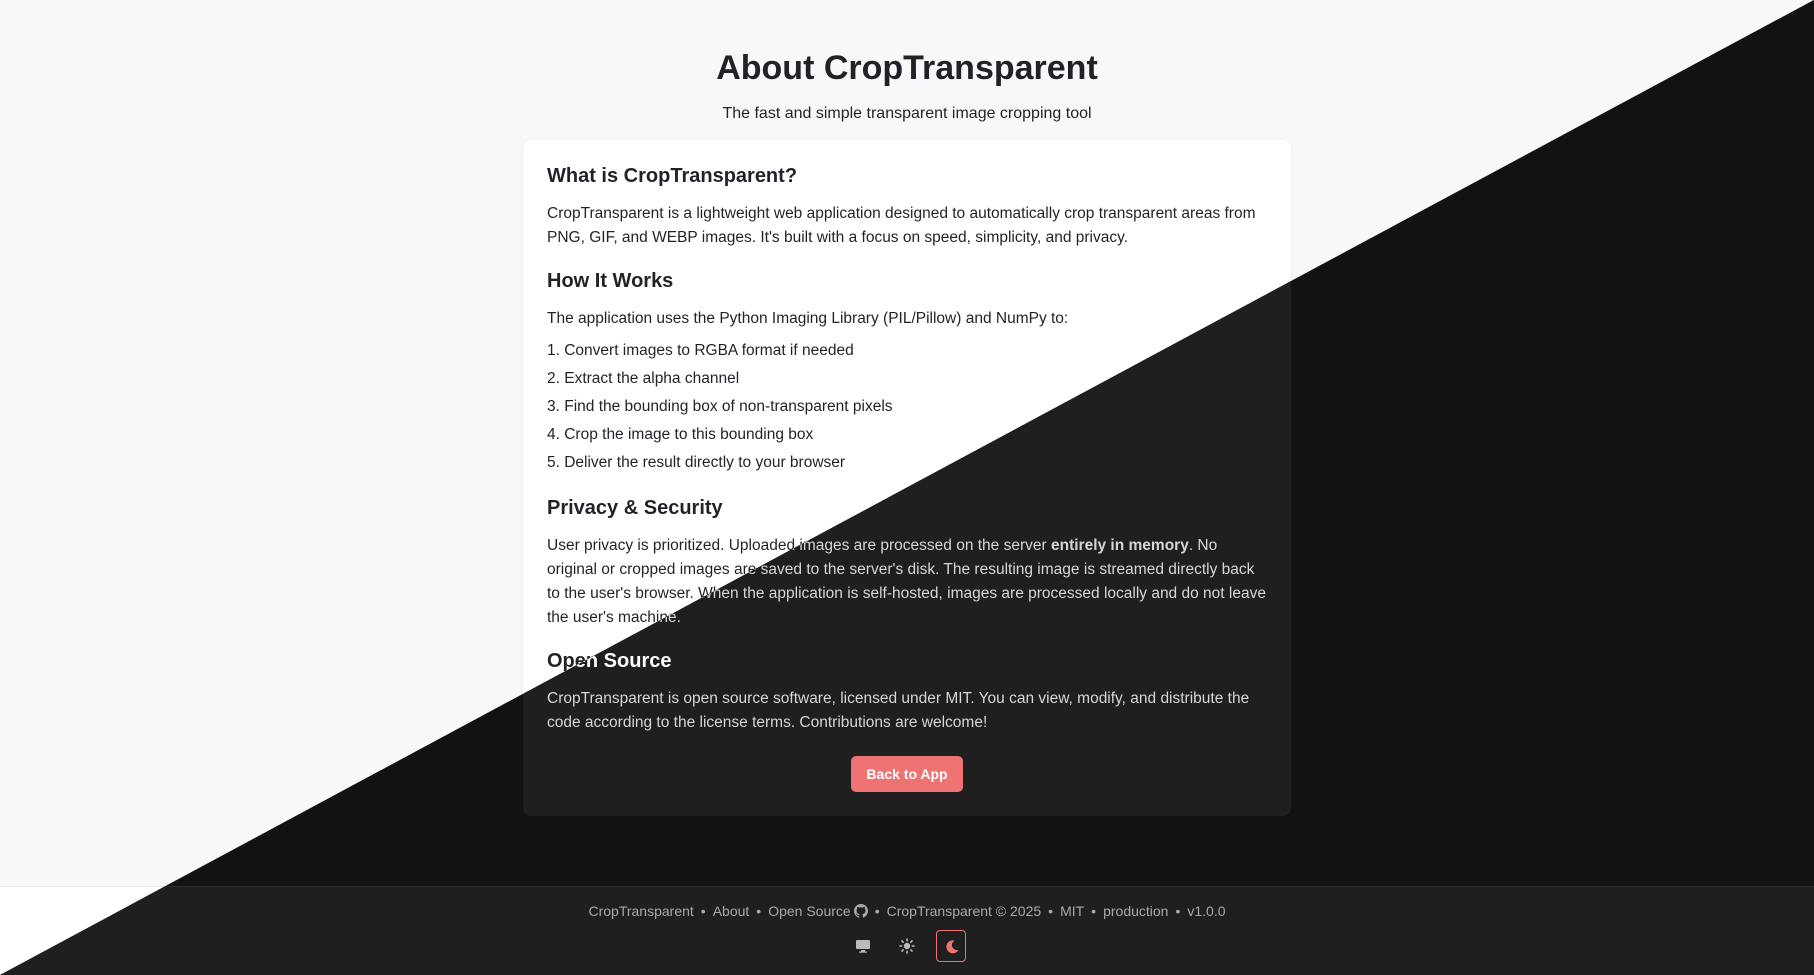 The image size is (1814, 975). What do you see at coordinates (609, 661) in the screenshot?
I see `section-heading: Open Source` at bounding box center [609, 661].